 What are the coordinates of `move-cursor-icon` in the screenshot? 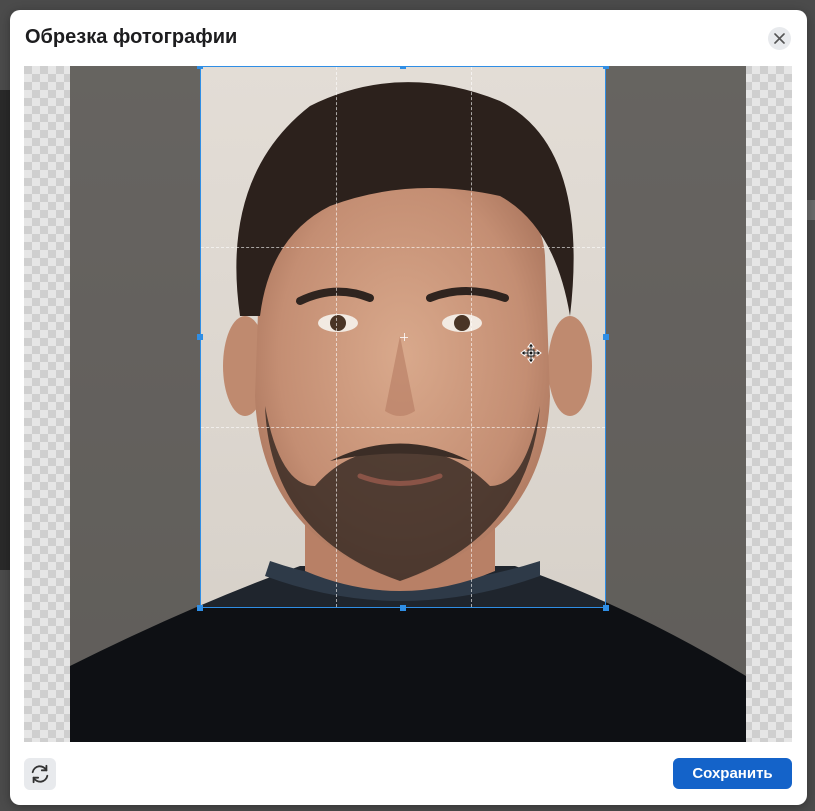 It's located at (531, 353).